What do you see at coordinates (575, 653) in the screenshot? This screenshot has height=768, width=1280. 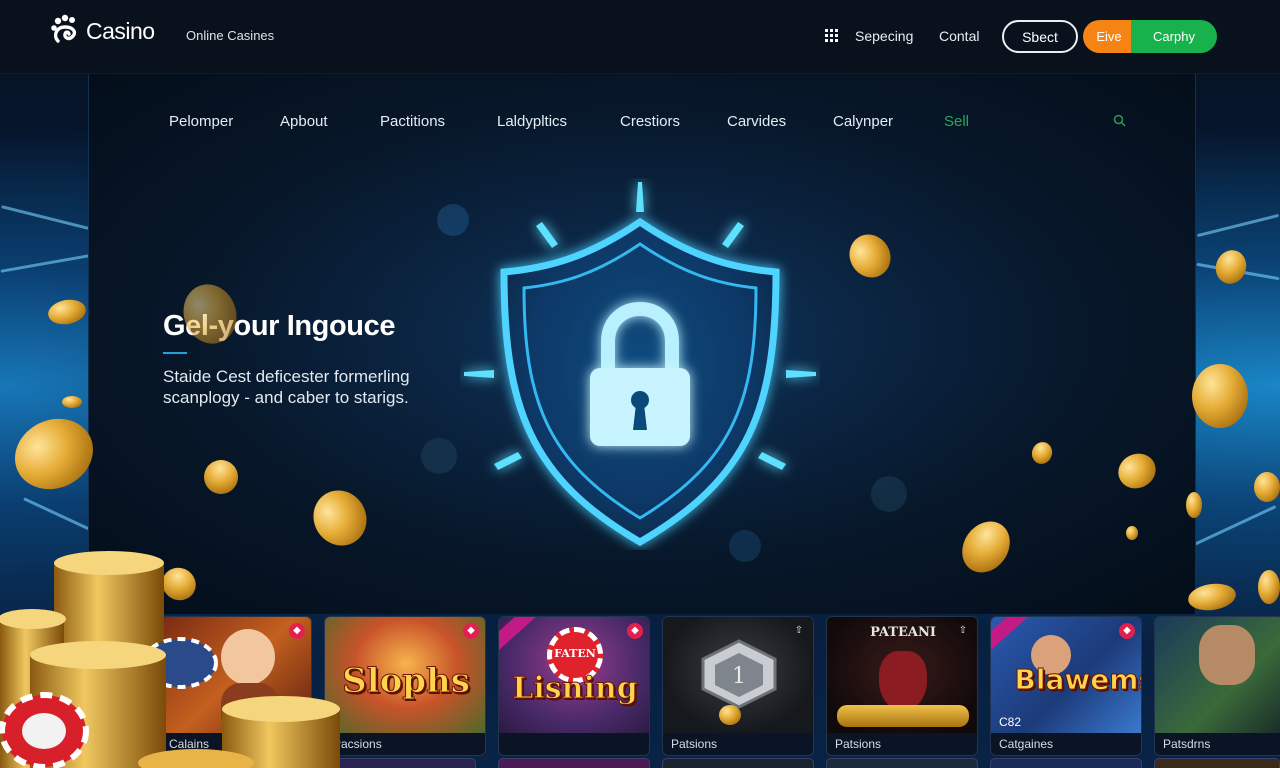 I see `game-subtitle: FATEN` at bounding box center [575, 653].